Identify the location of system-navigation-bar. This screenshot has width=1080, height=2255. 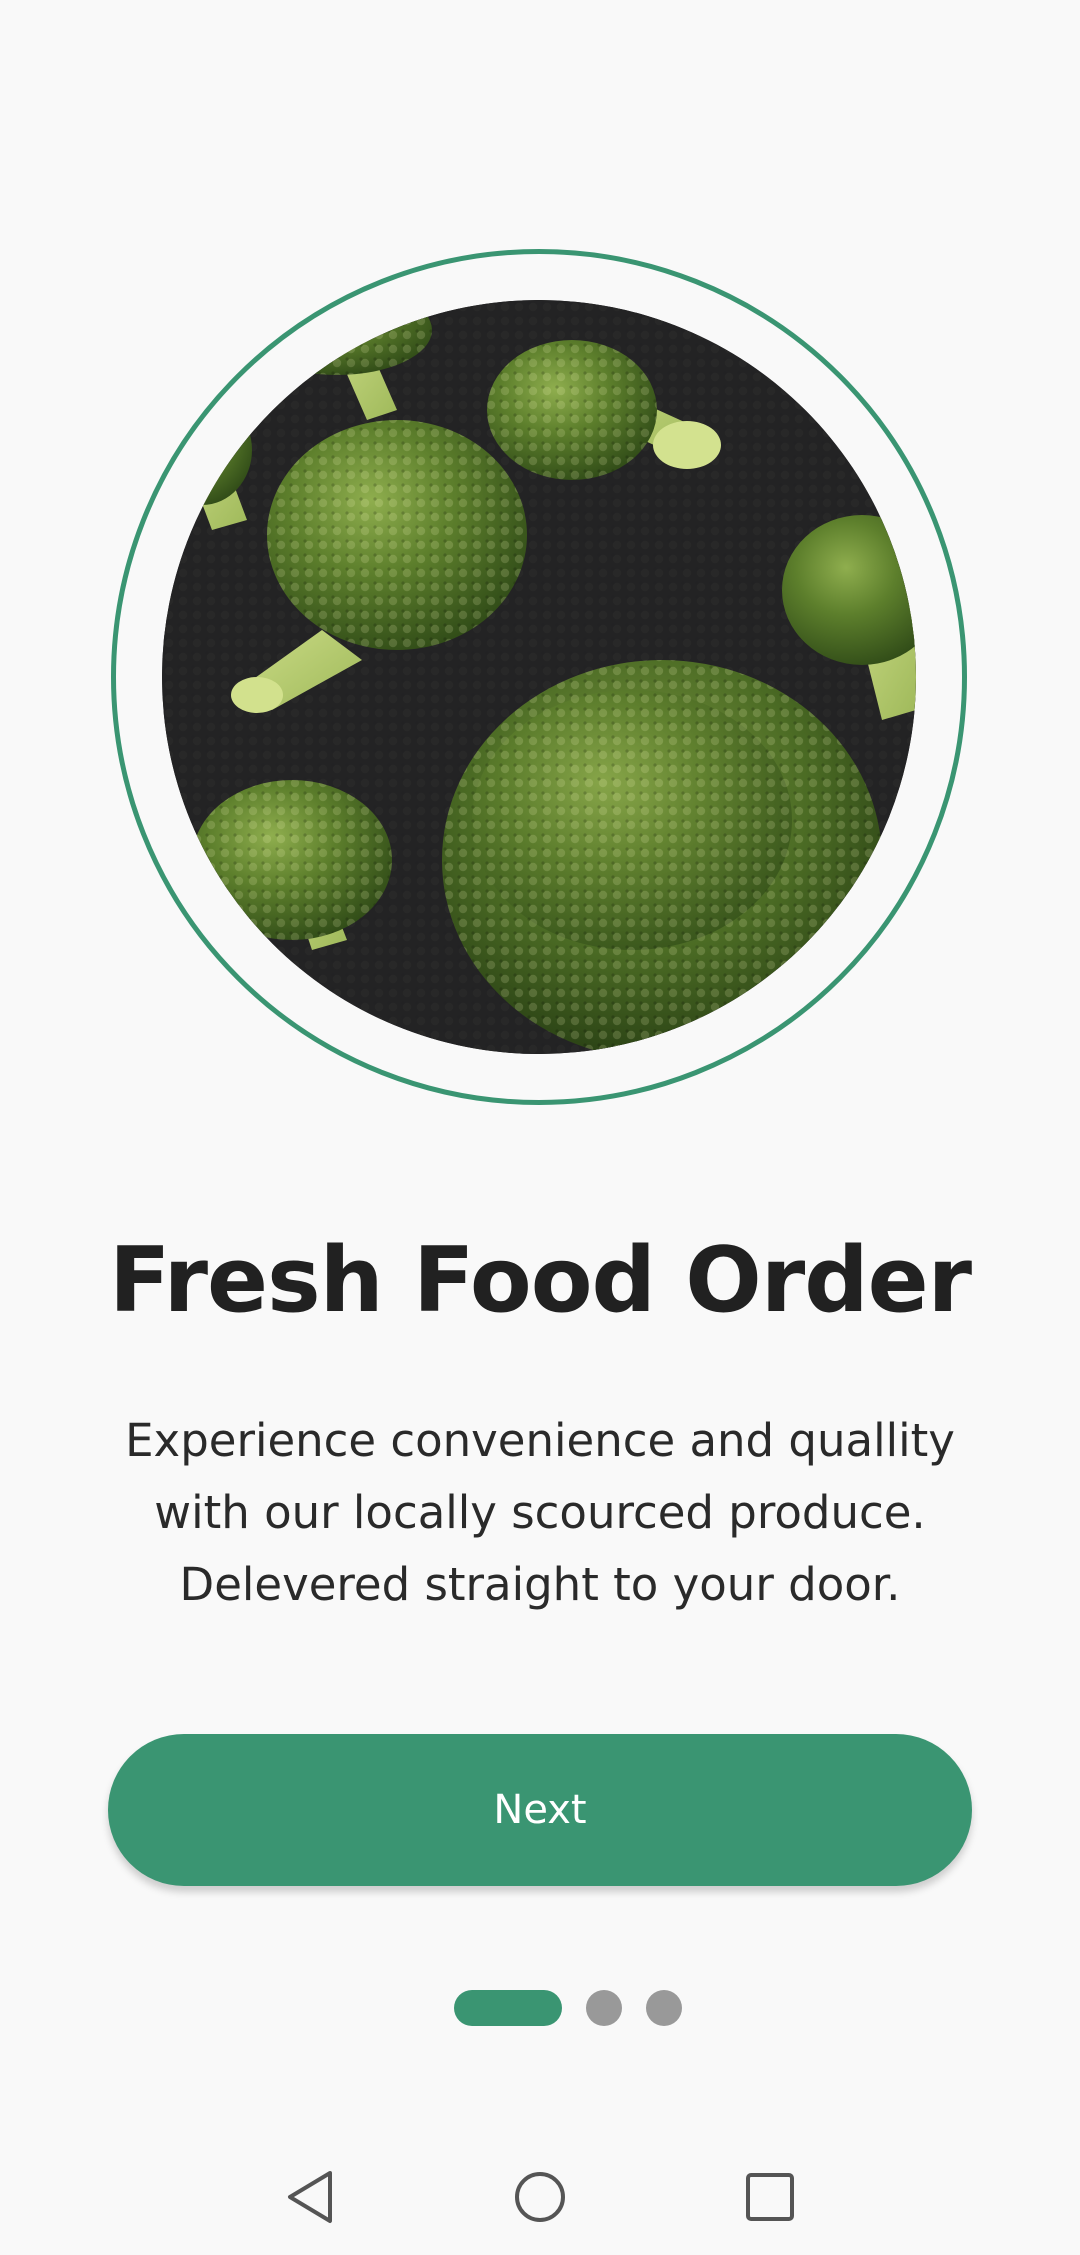
(540, 2197).